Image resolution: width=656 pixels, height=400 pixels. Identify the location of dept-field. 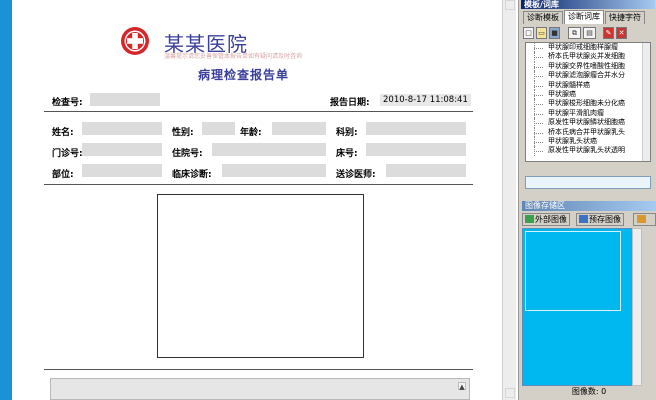
(416, 128).